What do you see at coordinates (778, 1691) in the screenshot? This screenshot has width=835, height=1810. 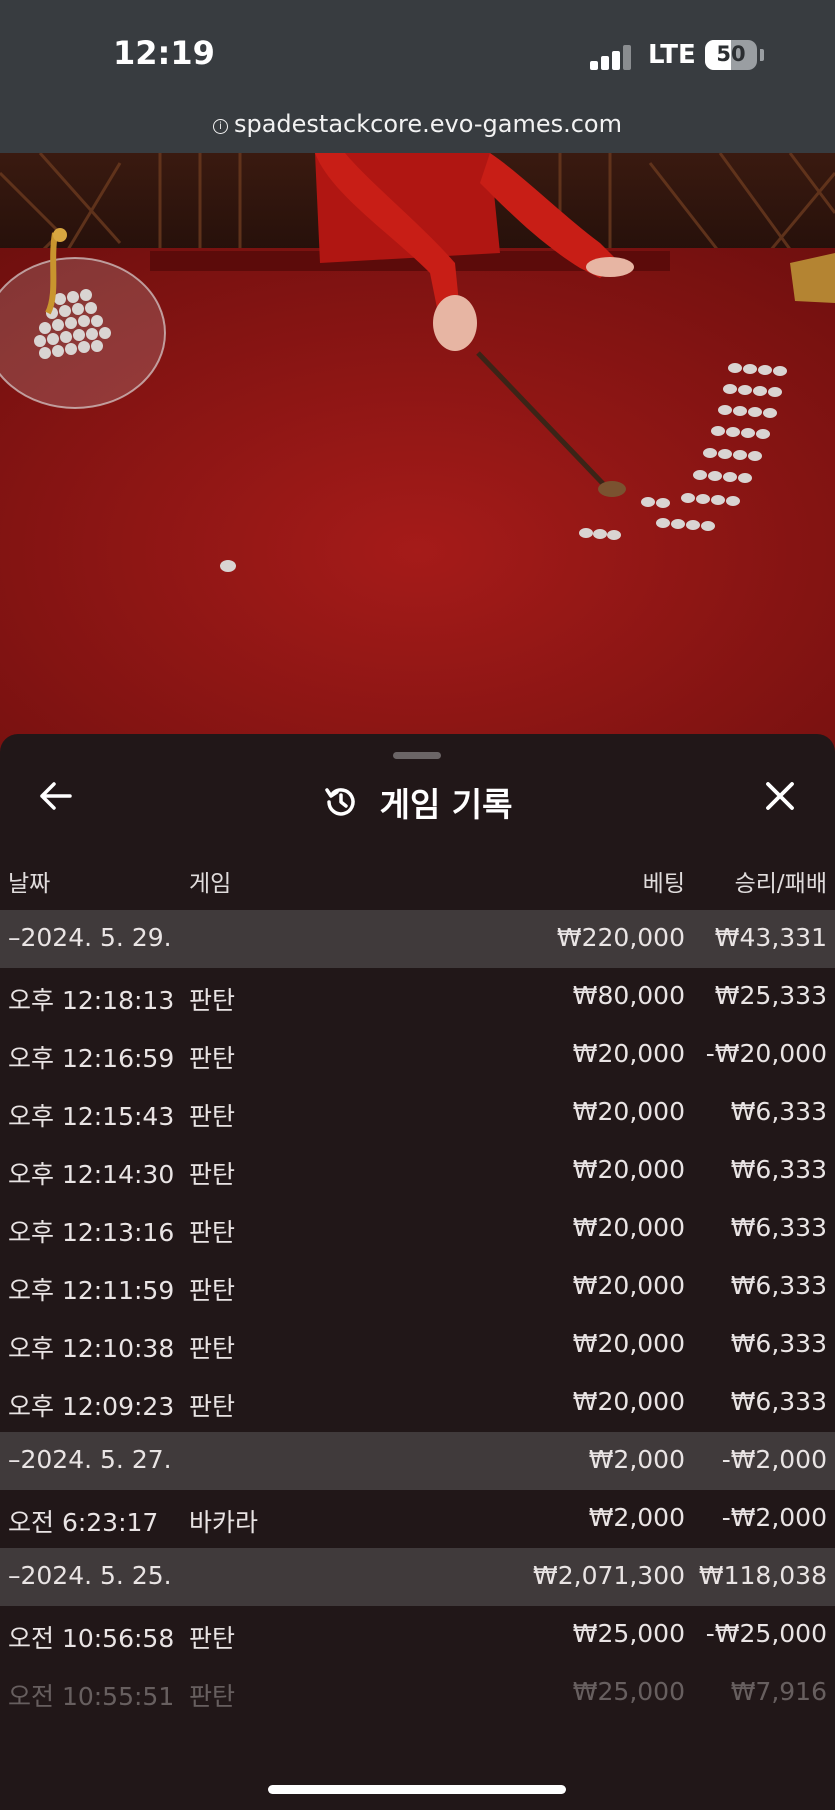 I see `row-result: ₩7,916` at bounding box center [778, 1691].